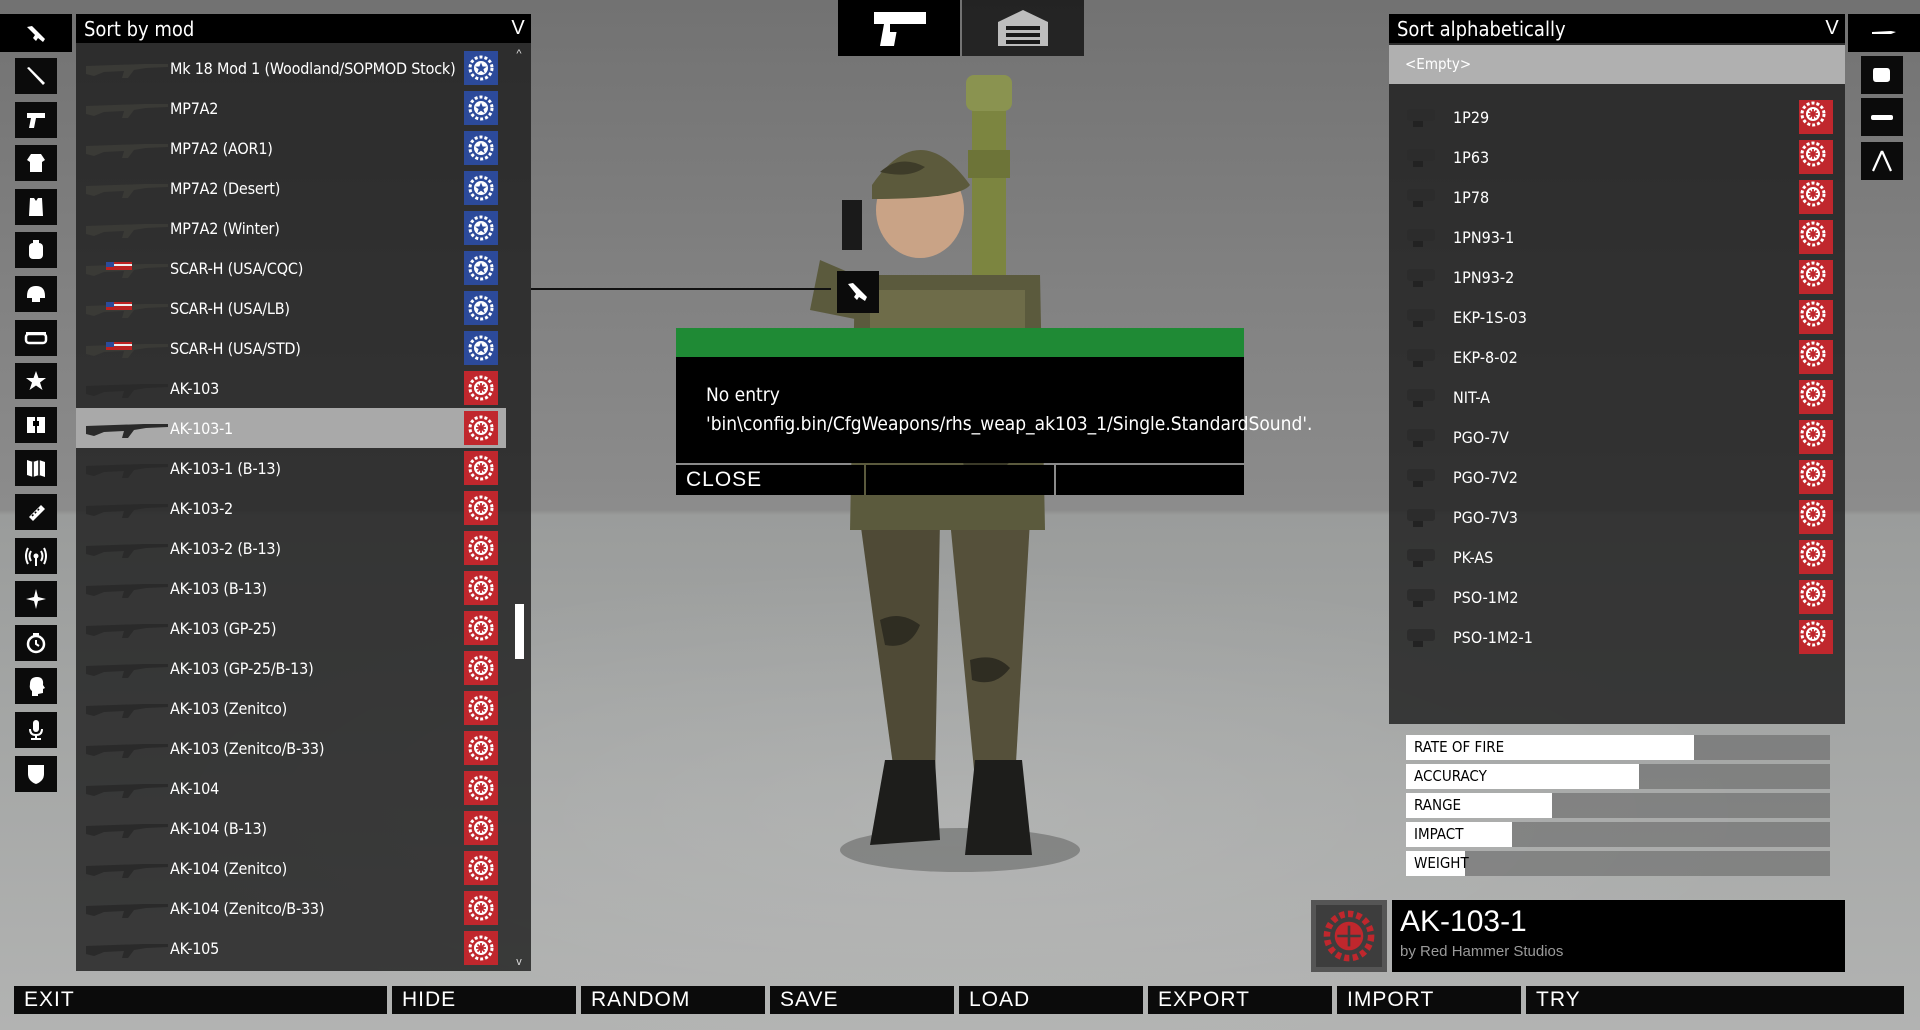  What do you see at coordinates (291, 308) in the screenshot?
I see `weapon-list-item: SCAR-H (USA/LB)` at bounding box center [291, 308].